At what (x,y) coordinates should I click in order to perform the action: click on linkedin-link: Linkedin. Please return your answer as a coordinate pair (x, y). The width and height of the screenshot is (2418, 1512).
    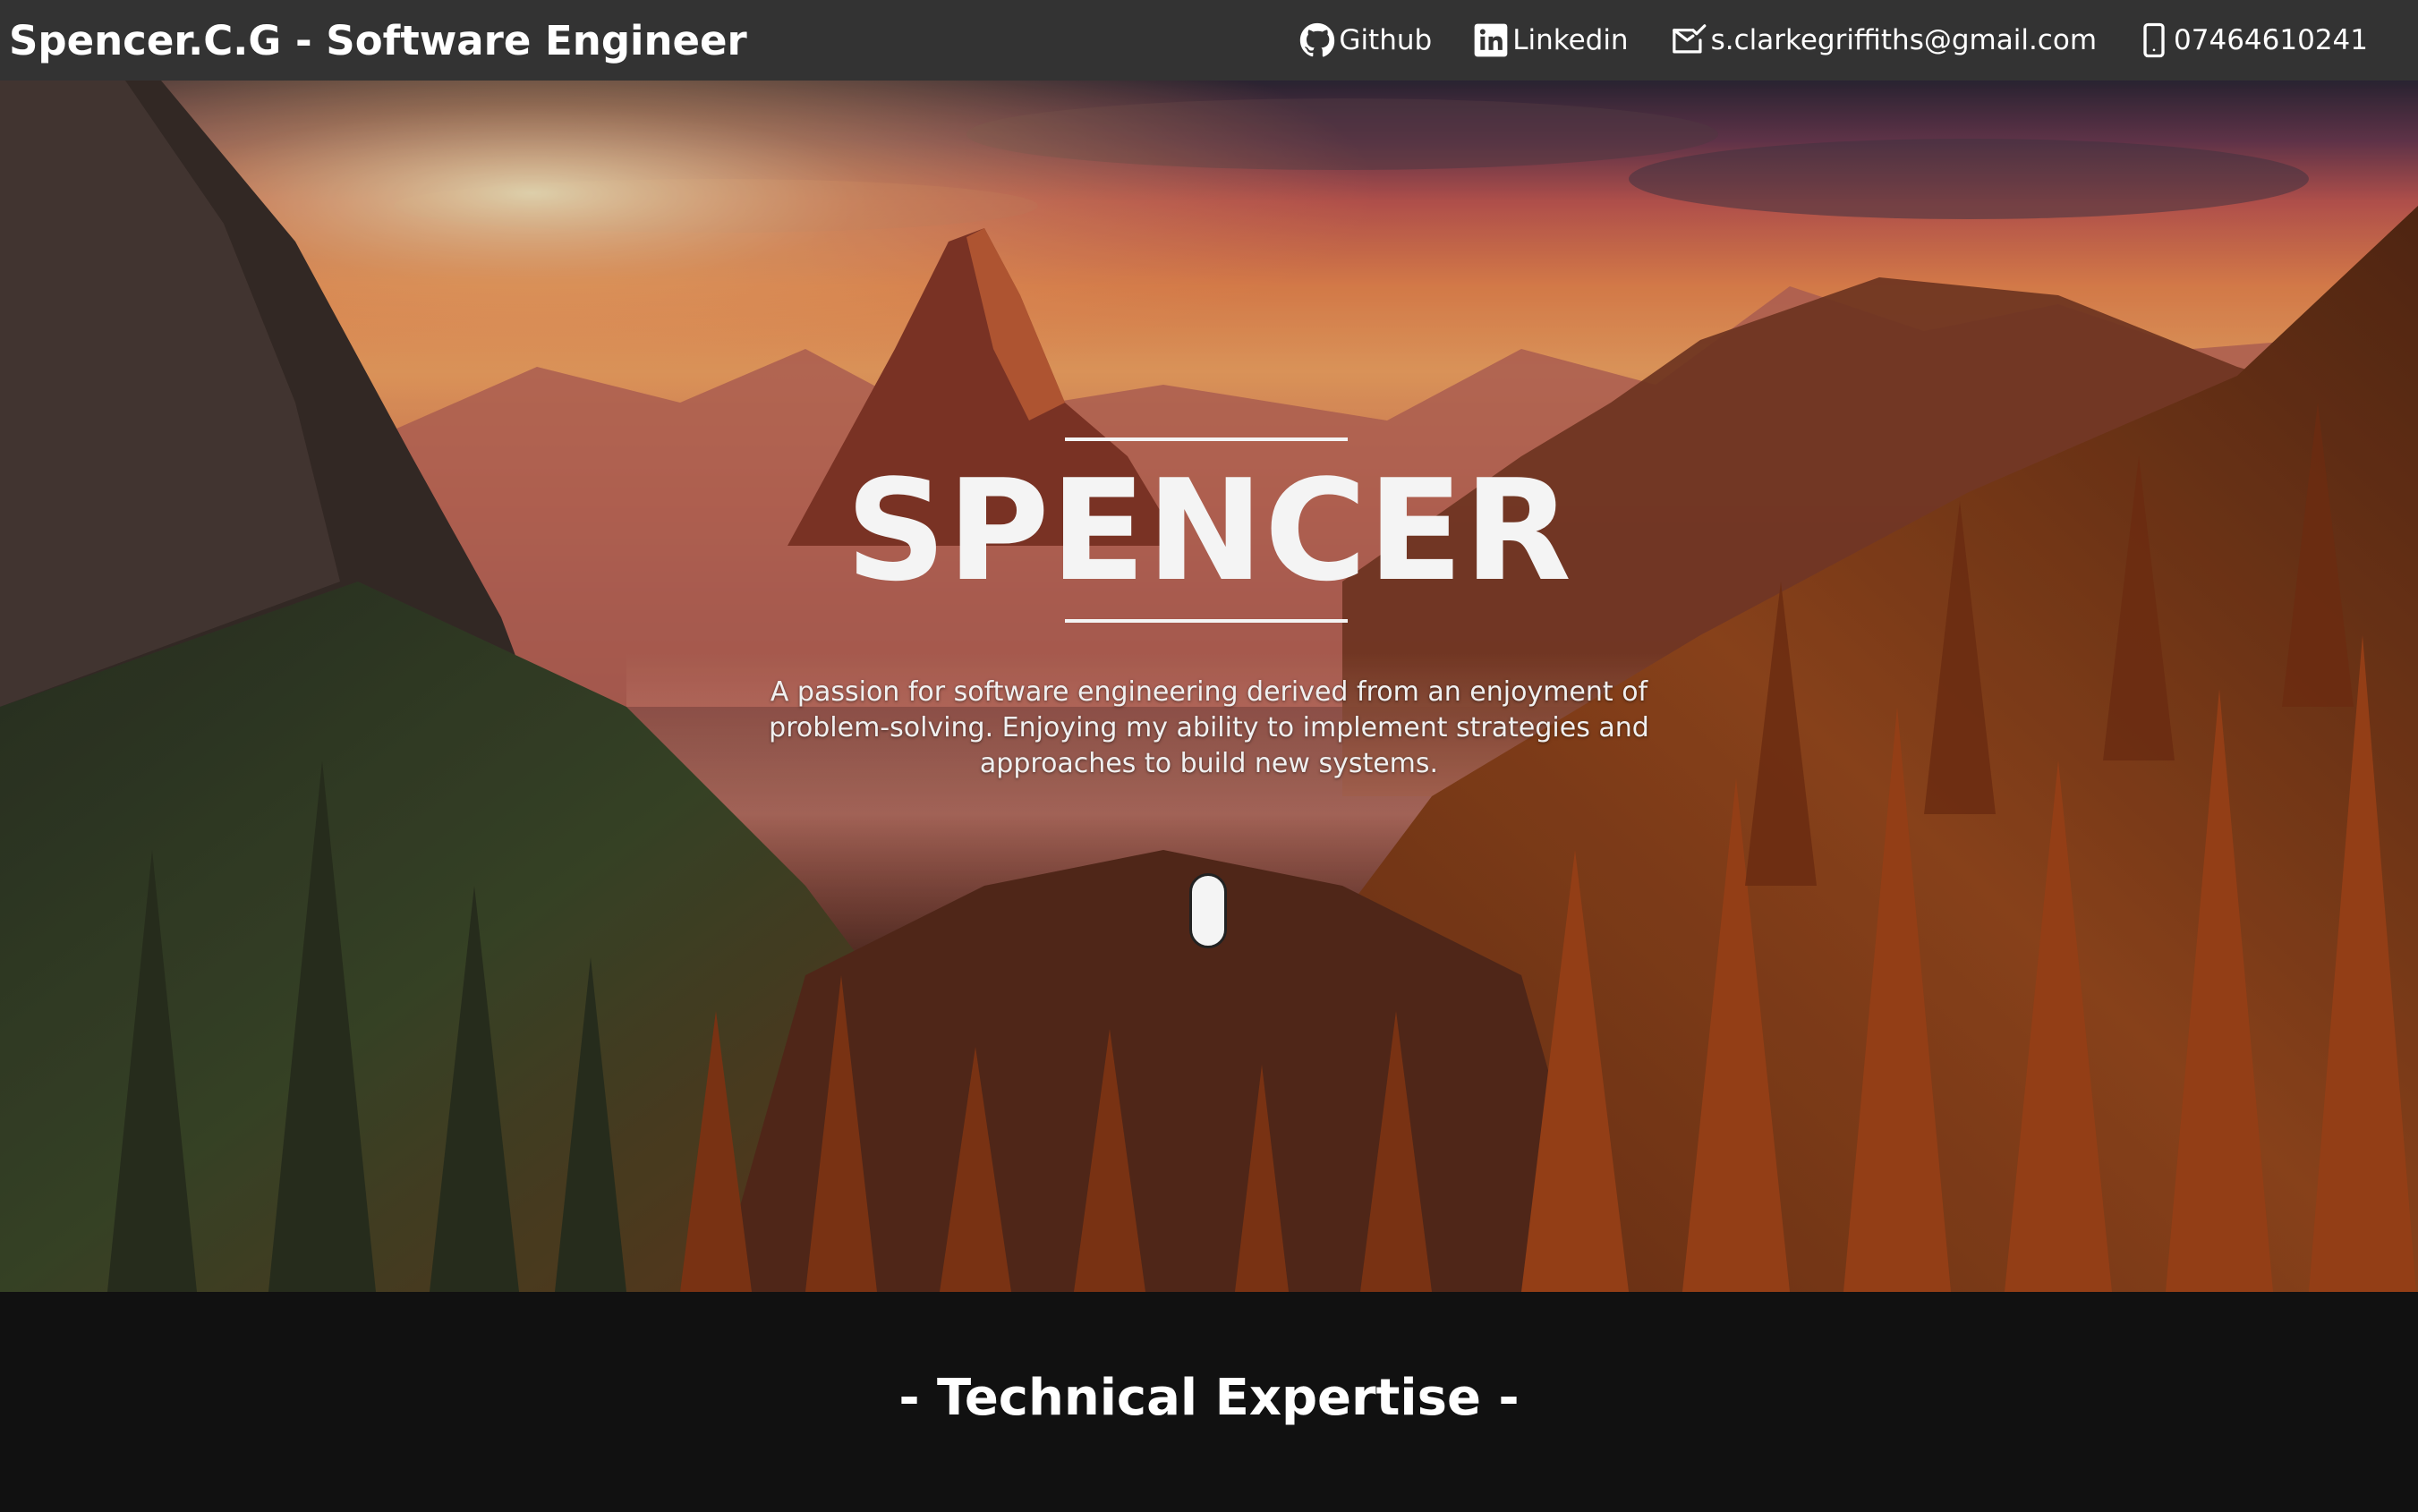
    Looking at the image, I should click on (1551, 40).